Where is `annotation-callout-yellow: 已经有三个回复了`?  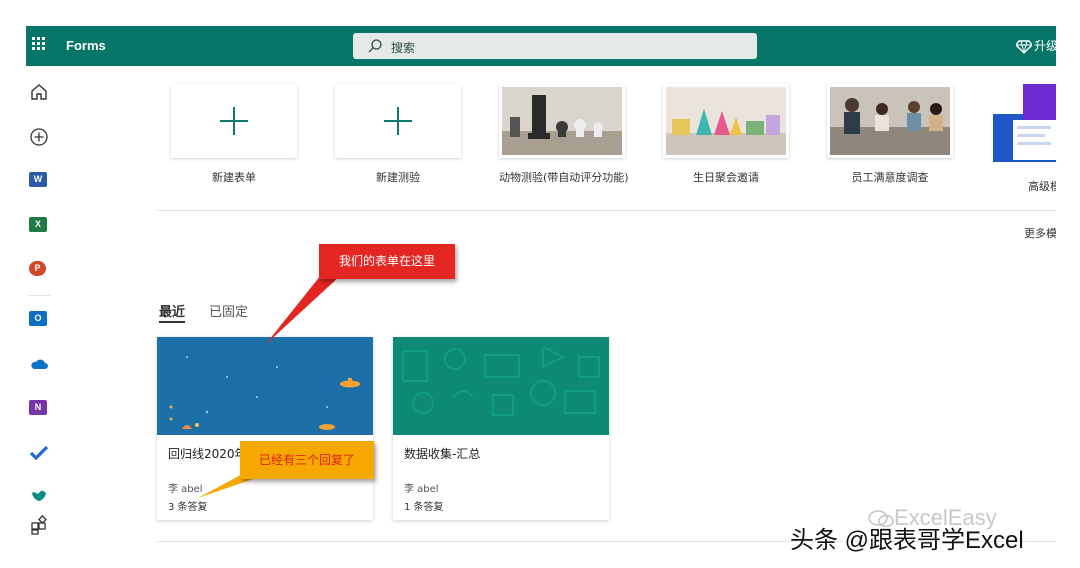 annotation-callout-yellow: 已经有三个回复了 is located at coordinates (307, 460).